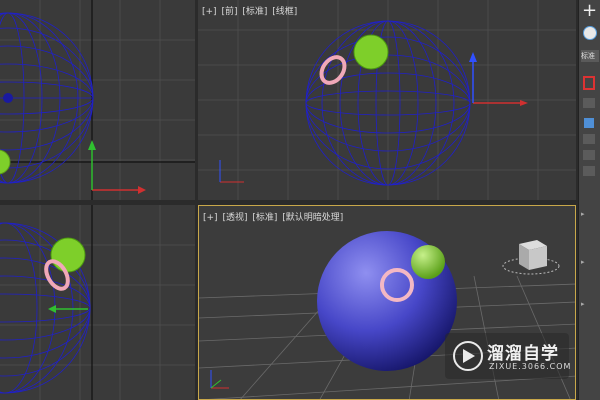 This screenshot has width=600, height=400. I want to click on vp-render-mode: [默认明暗处理], so click(312, 218).